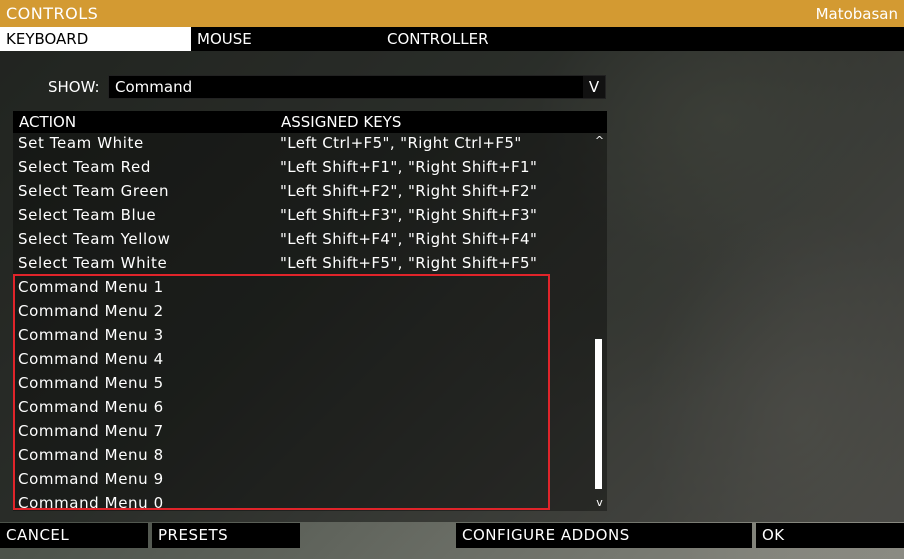  I want to click on list-item: Command Menu 8, so click(303, 457).